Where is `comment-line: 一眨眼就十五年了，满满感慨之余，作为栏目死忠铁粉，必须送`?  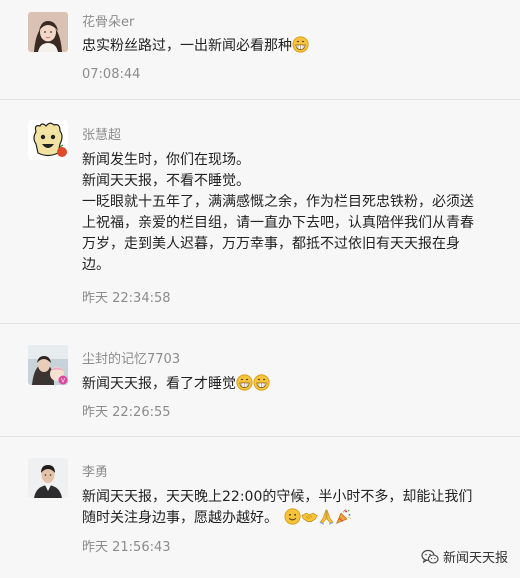 comment-line: 一眨眼就十五年了，满满感慨之余，作为栏目死忠铁粉，必须送 is located at coordinates (278, 202).